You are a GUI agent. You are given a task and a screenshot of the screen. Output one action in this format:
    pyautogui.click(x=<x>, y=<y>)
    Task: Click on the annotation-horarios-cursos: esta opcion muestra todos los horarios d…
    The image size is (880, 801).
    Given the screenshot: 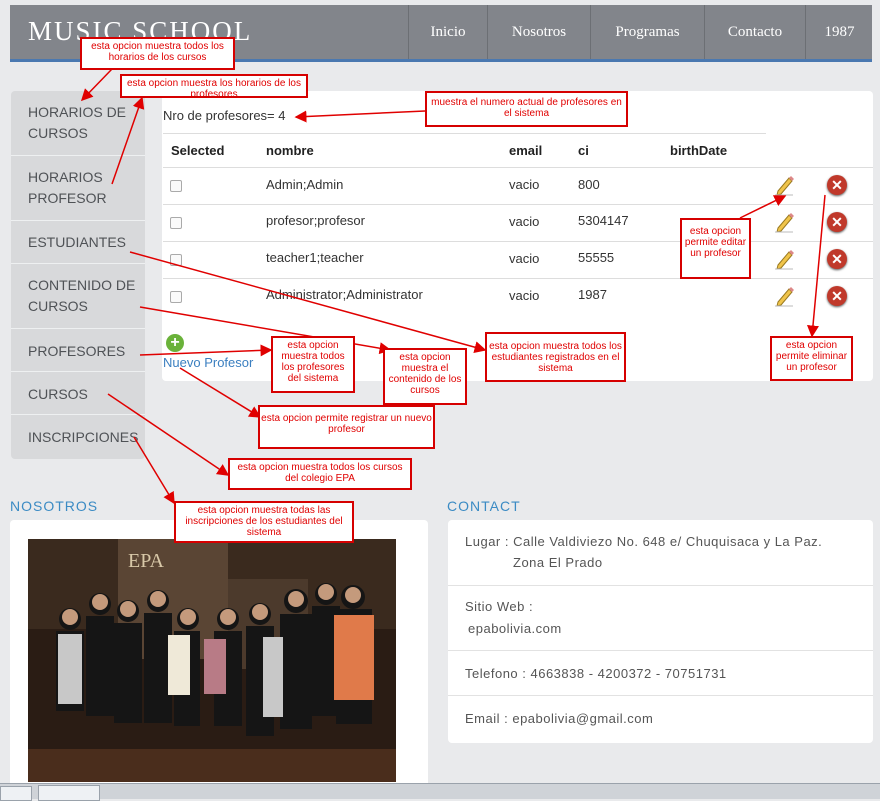 What is the action you would take?
    pyautogui.click(x=157, y=53)
    